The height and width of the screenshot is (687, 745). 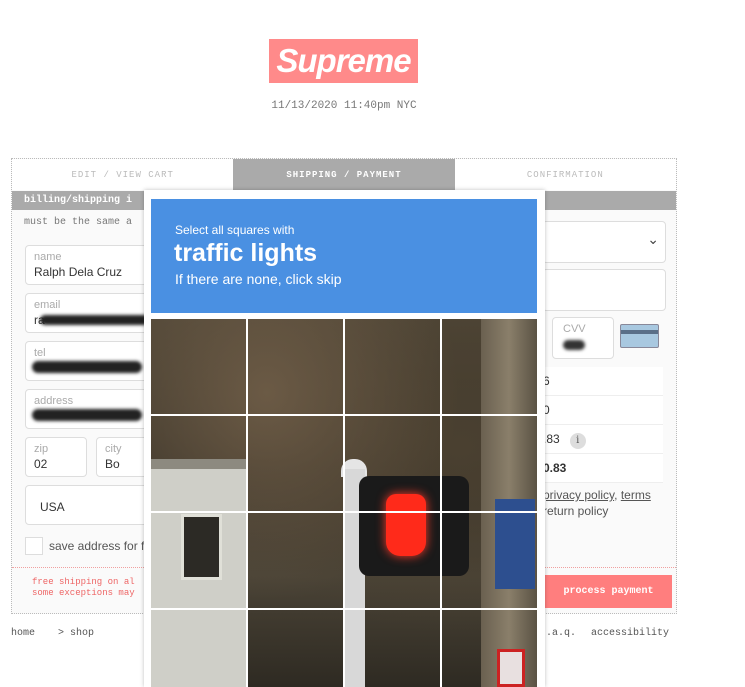 I want to click on free-shipping-note: free shipping on al some exceptions may, so click(x=83, y=588).